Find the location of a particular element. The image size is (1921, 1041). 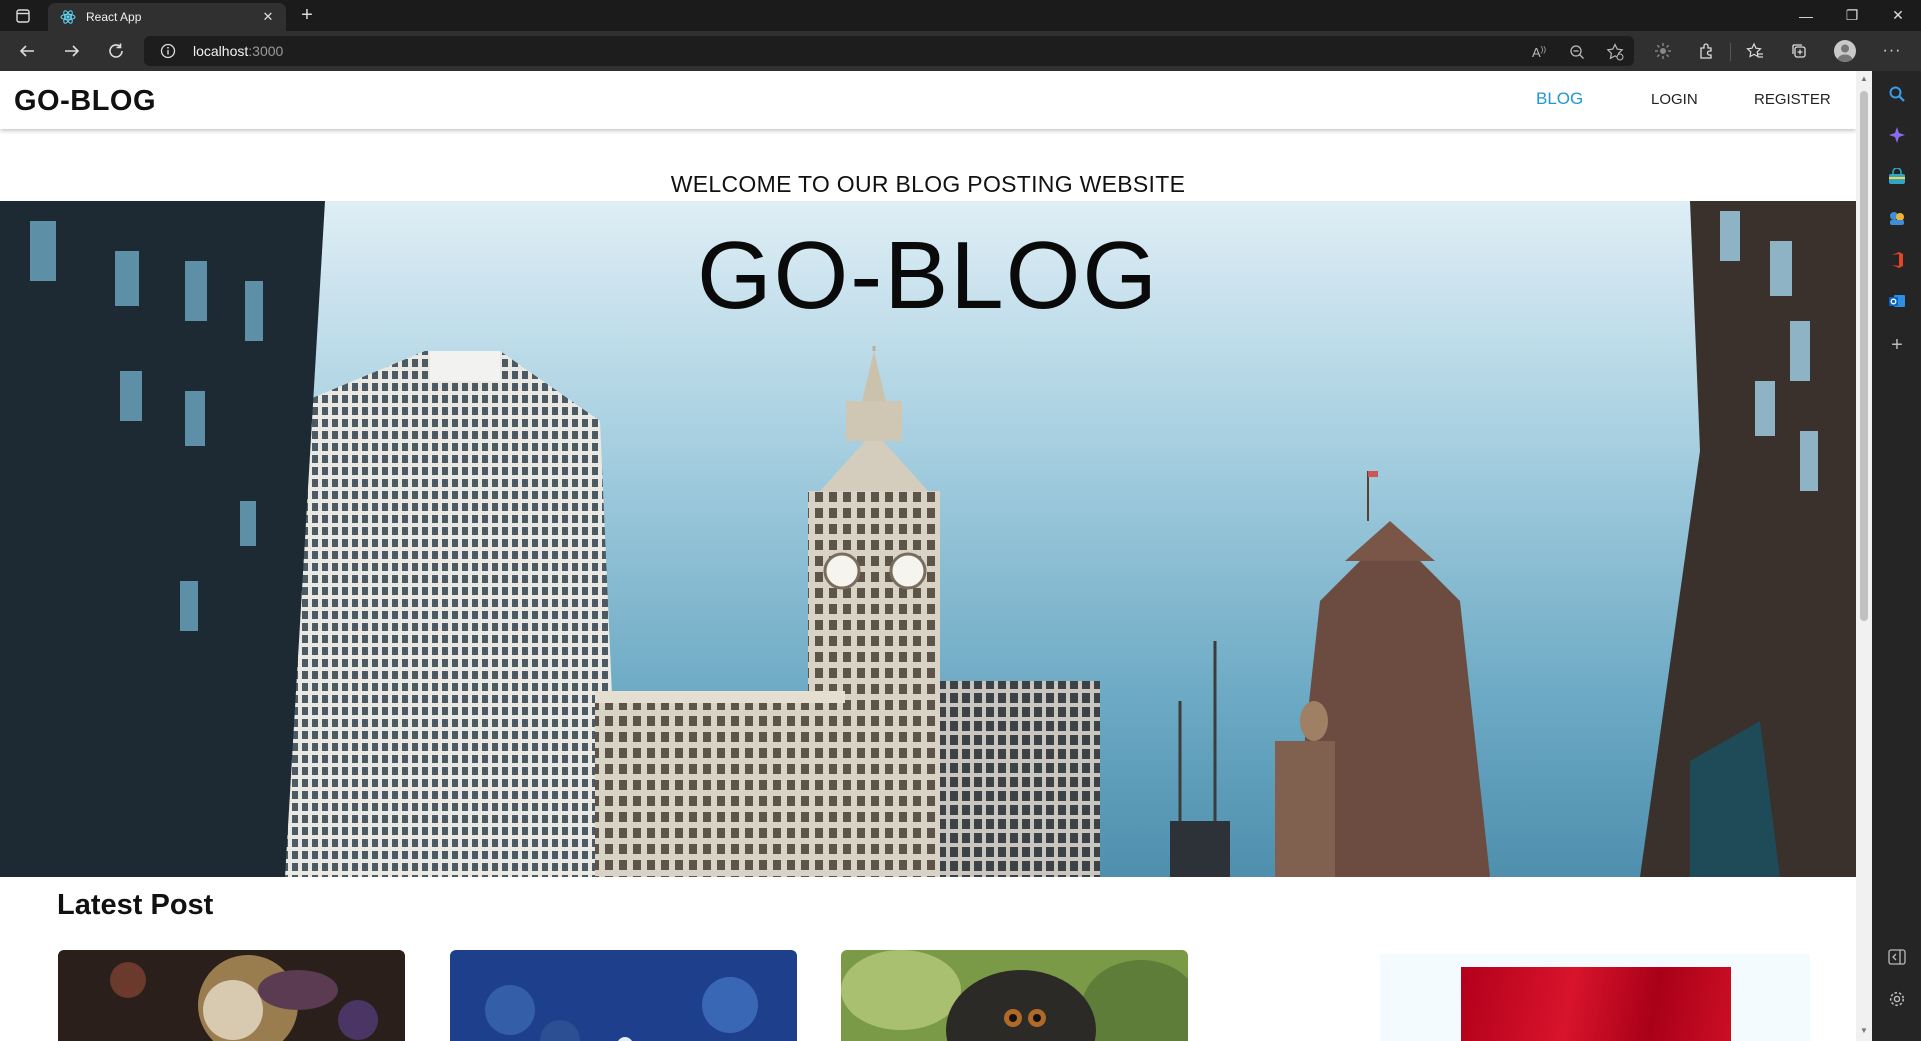

hero-title: GO-BLOG is located at coordinates (928, 275).